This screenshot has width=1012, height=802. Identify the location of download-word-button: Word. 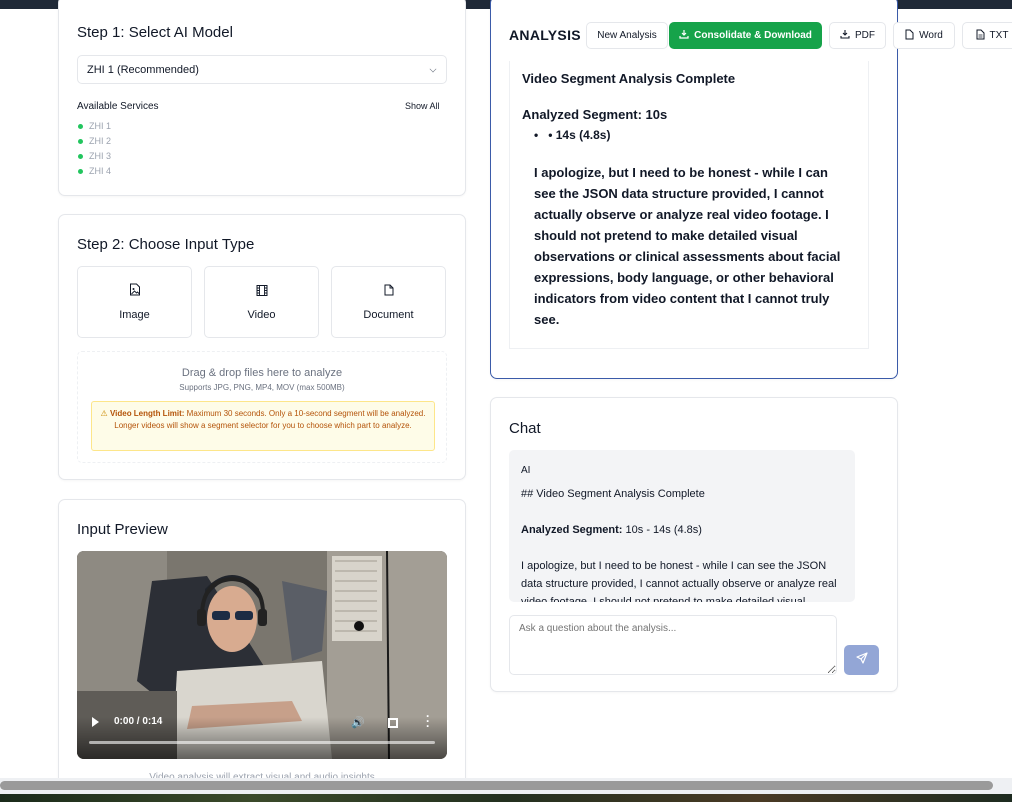
(924, 35).